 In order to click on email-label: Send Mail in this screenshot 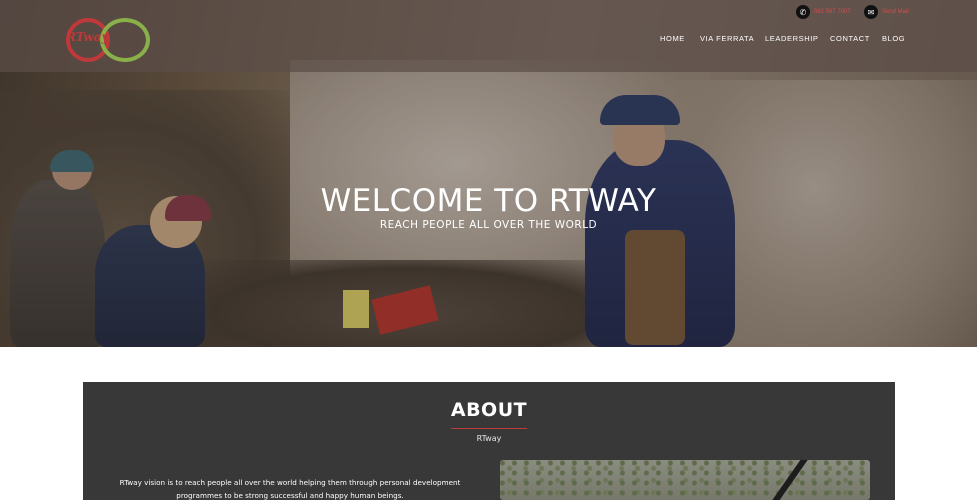, I will do `click(895, 12)`.